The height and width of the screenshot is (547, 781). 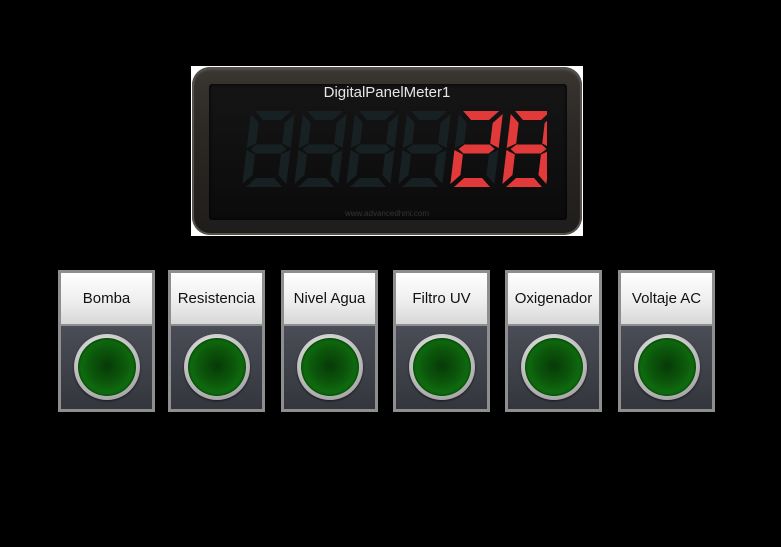 I want to click on pilot-light-voltaje-ac: Voltaje AC, so click(x=666, y=341).